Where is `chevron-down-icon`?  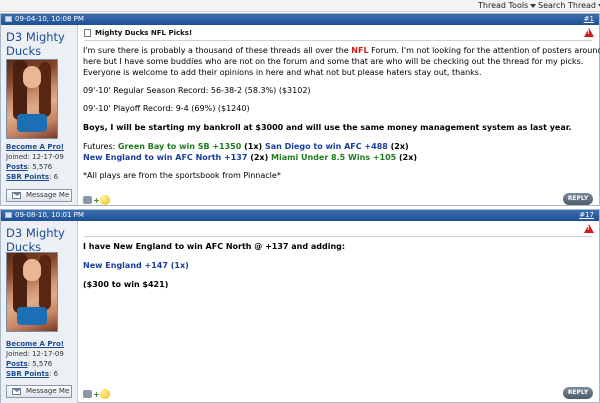
chevron-down-icon is located at coordinates (533, 5).